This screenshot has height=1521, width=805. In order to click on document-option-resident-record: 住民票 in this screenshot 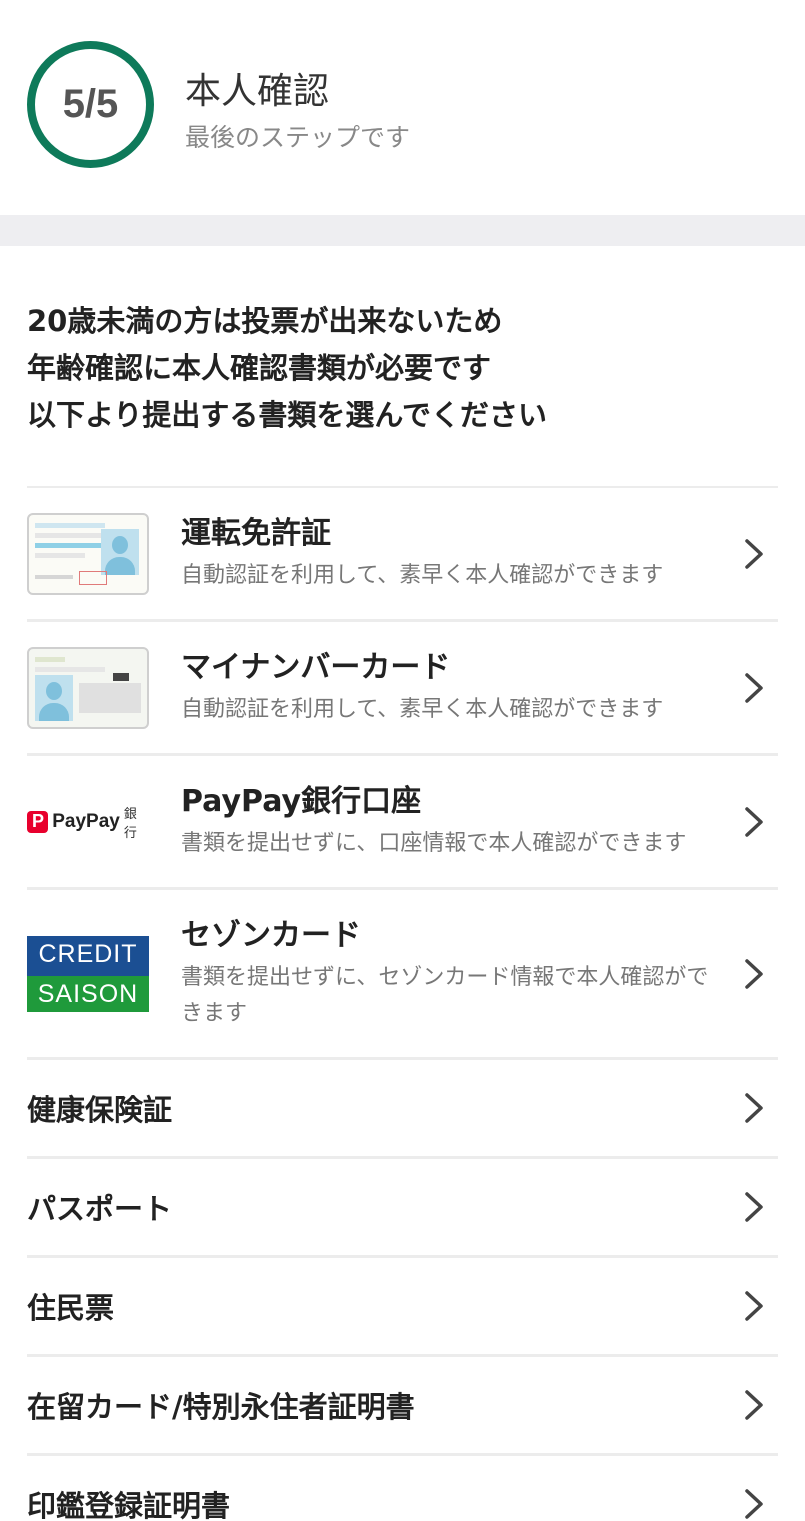, I will do `click(402, 1307)`.